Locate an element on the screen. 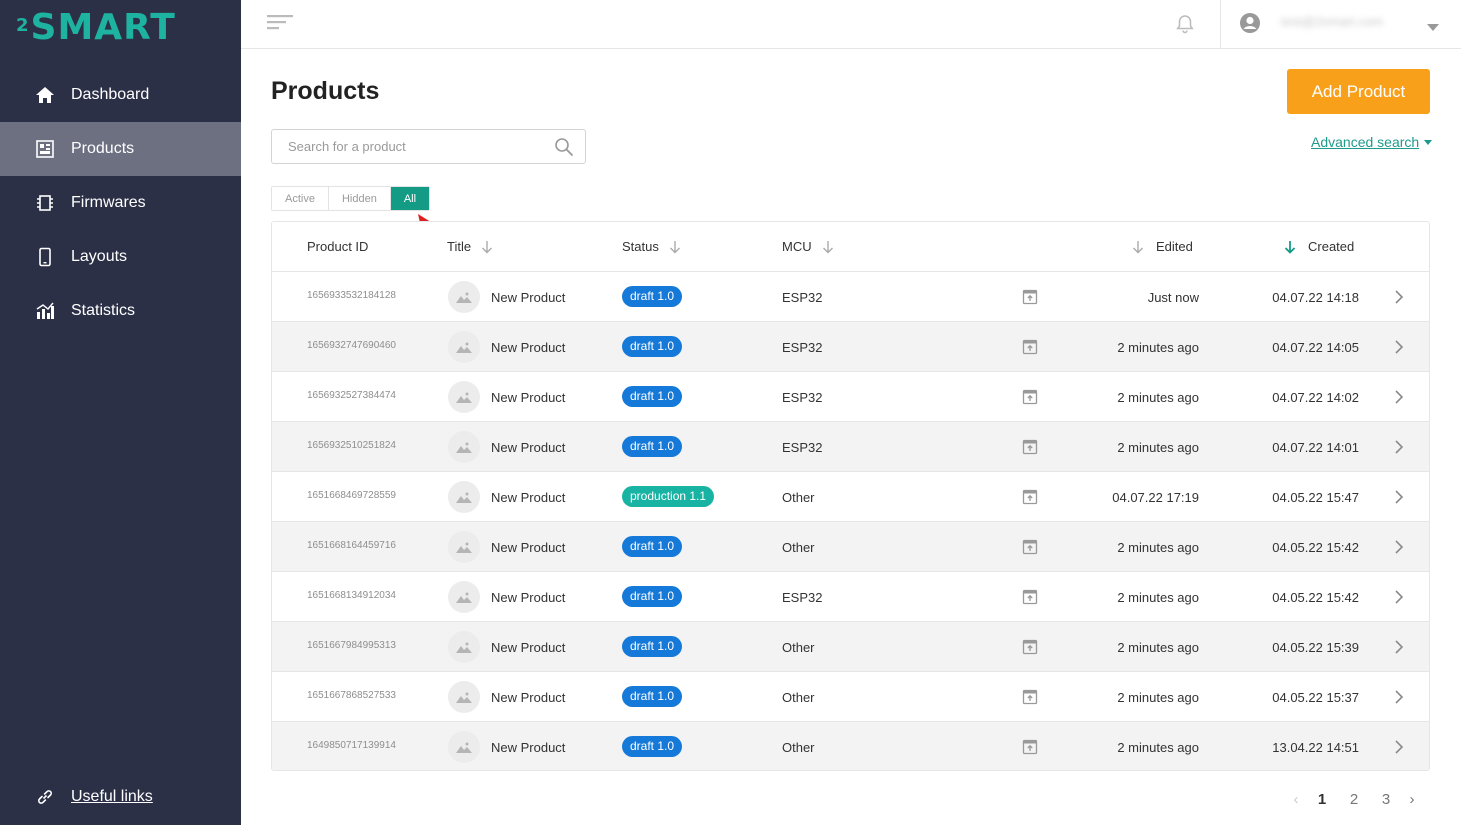 Image resolution: width=1461 pixels, height=825 pixels. link-icon is located at coordinates (45, 797).